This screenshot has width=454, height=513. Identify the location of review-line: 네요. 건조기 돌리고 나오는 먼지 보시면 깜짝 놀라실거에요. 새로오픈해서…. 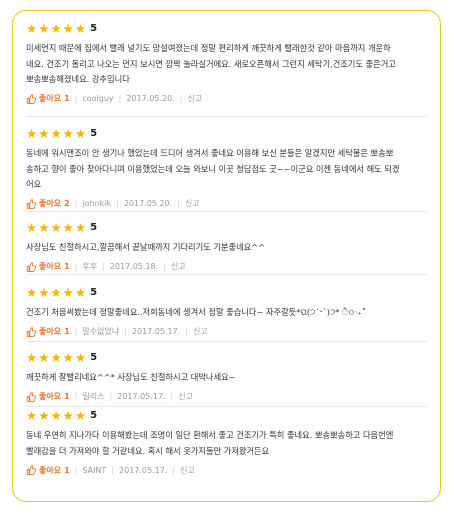
(211, 63).